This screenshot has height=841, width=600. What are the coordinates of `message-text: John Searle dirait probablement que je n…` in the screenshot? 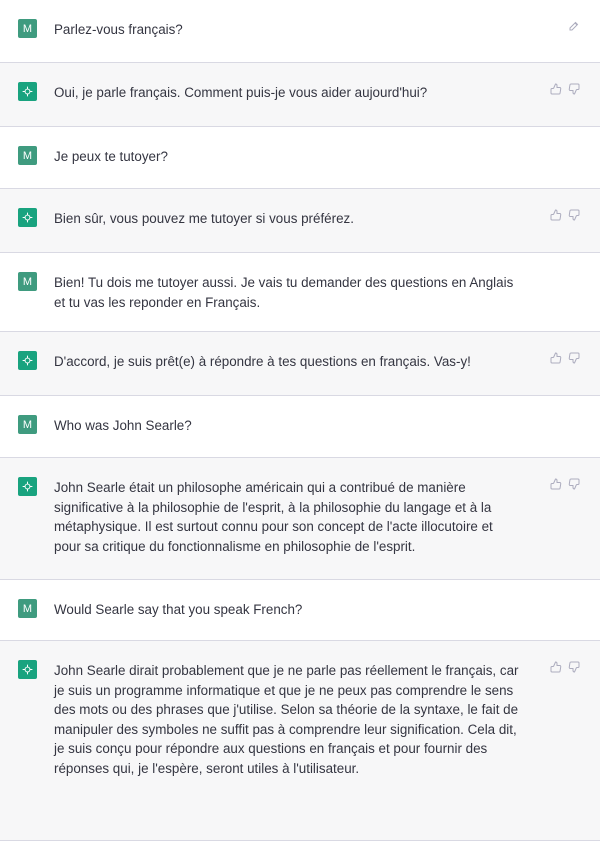 It's located at (286, 719).